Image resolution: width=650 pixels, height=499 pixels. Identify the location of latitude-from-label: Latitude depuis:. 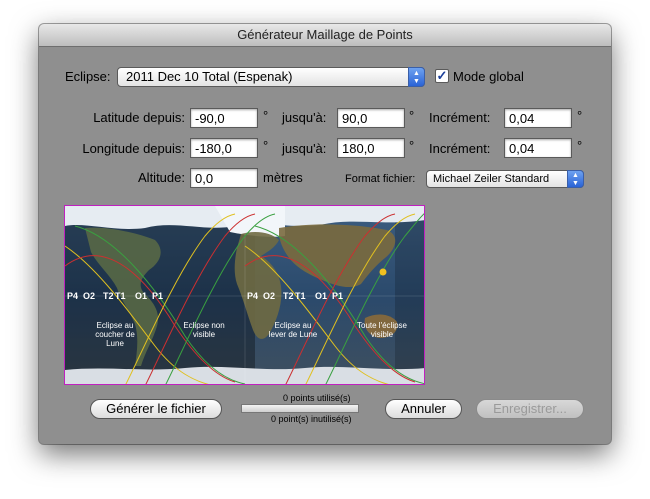
(139, 117).